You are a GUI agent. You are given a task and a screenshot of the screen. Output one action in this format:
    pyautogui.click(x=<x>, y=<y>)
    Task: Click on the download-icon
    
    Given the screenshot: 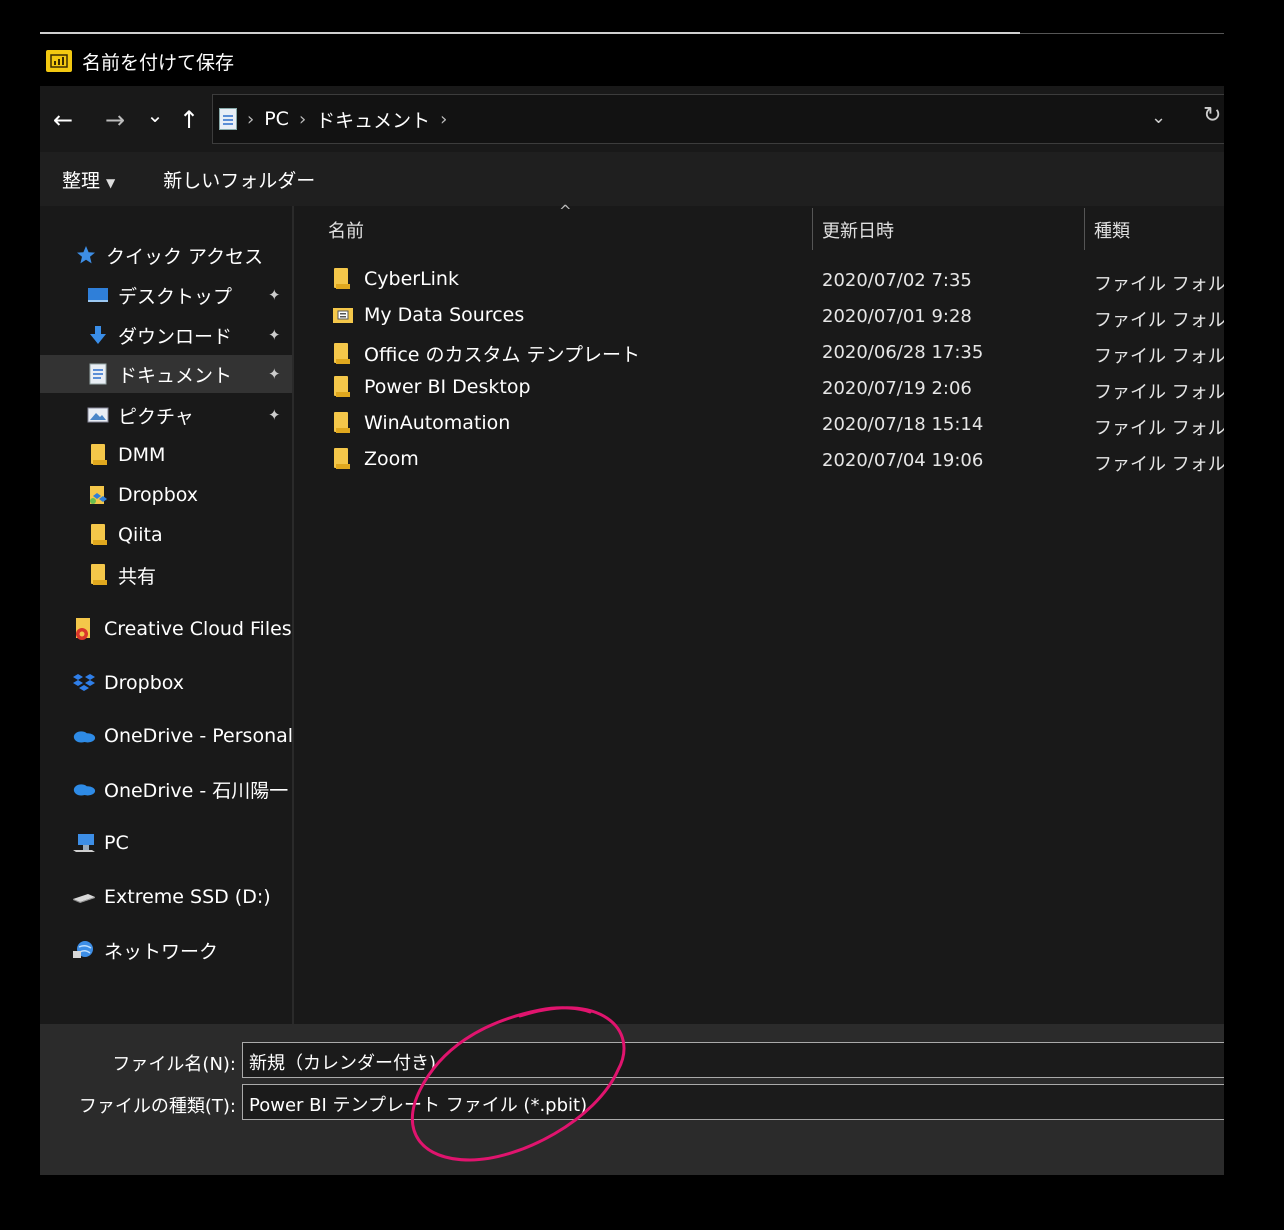 What is the action you would take?
    pyautogui.click(x=98, y=335)
    